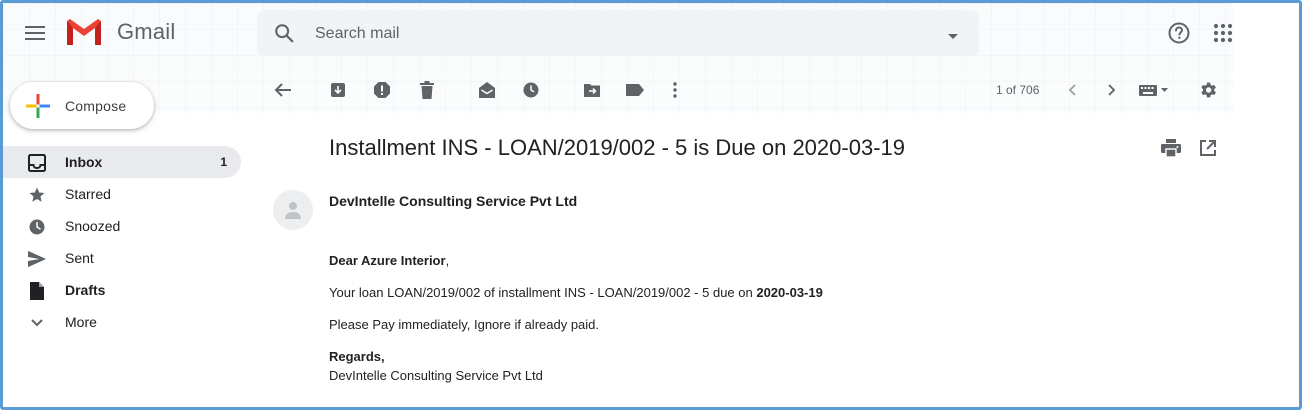  Describe the element at coordinates (37, 323) in the screenshot. I see `chevron-down-icon` at that location.